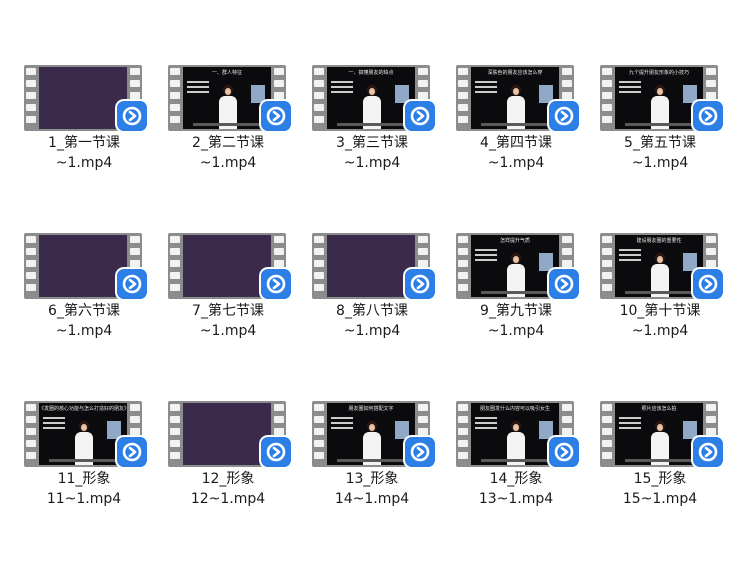 The height and width of the screenshot is (561, 740). What do you see at coordinates (372, 499) in the screenshot?
I see `file-name-line2: 14~1.mp4` at bounding box center [372, 499].